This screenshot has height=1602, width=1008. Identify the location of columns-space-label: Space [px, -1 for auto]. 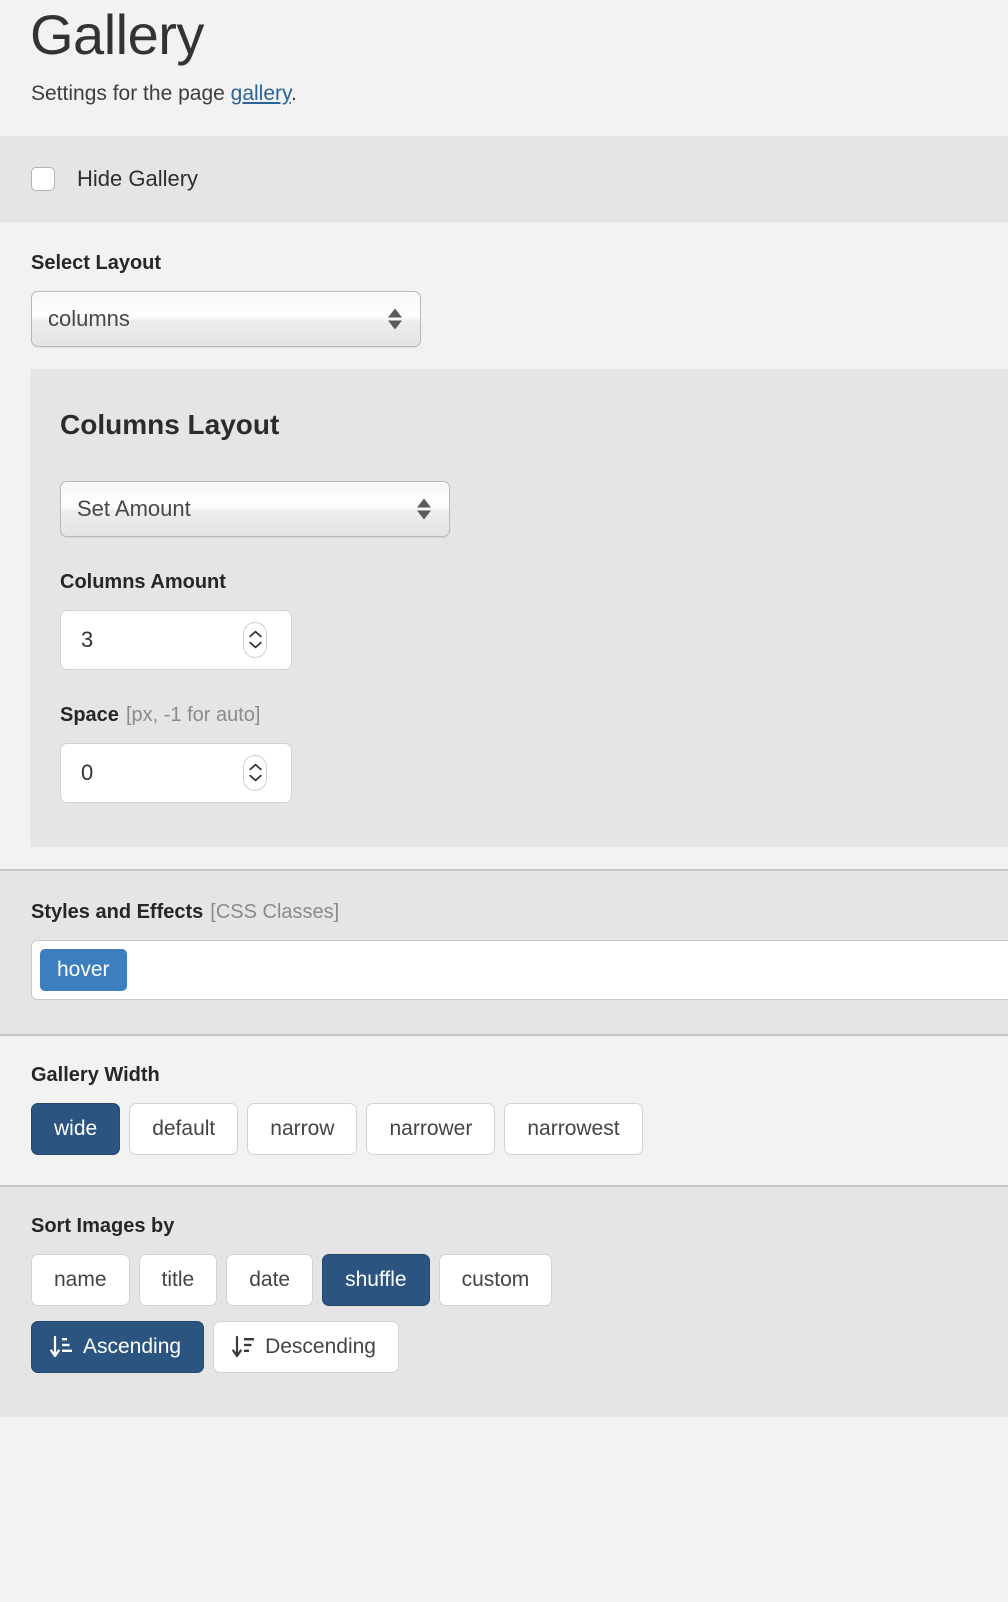
(534, 715).